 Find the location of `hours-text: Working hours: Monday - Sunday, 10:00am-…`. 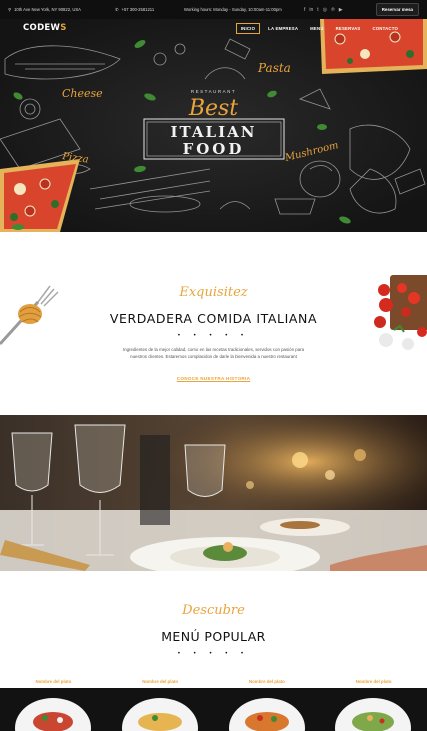

hours-text: Working hours: Monday - Sunday, 10:00am-… is located at coordinates (233, 9).